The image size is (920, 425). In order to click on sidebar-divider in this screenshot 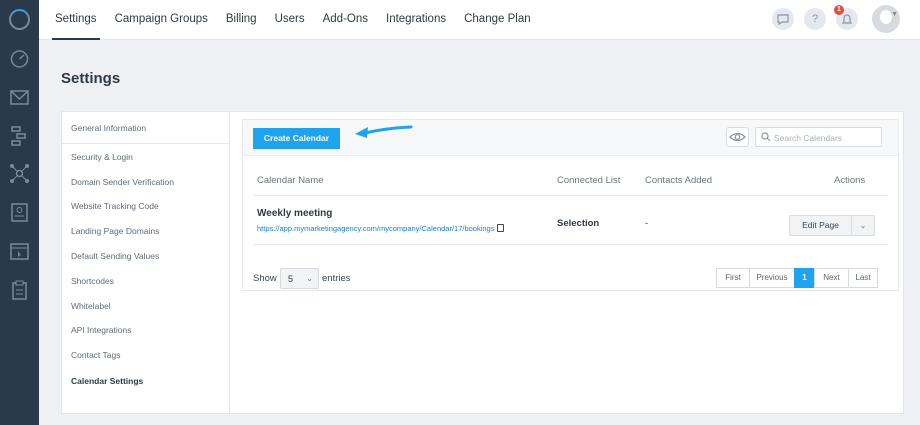, I will do `click(146, 143)`.